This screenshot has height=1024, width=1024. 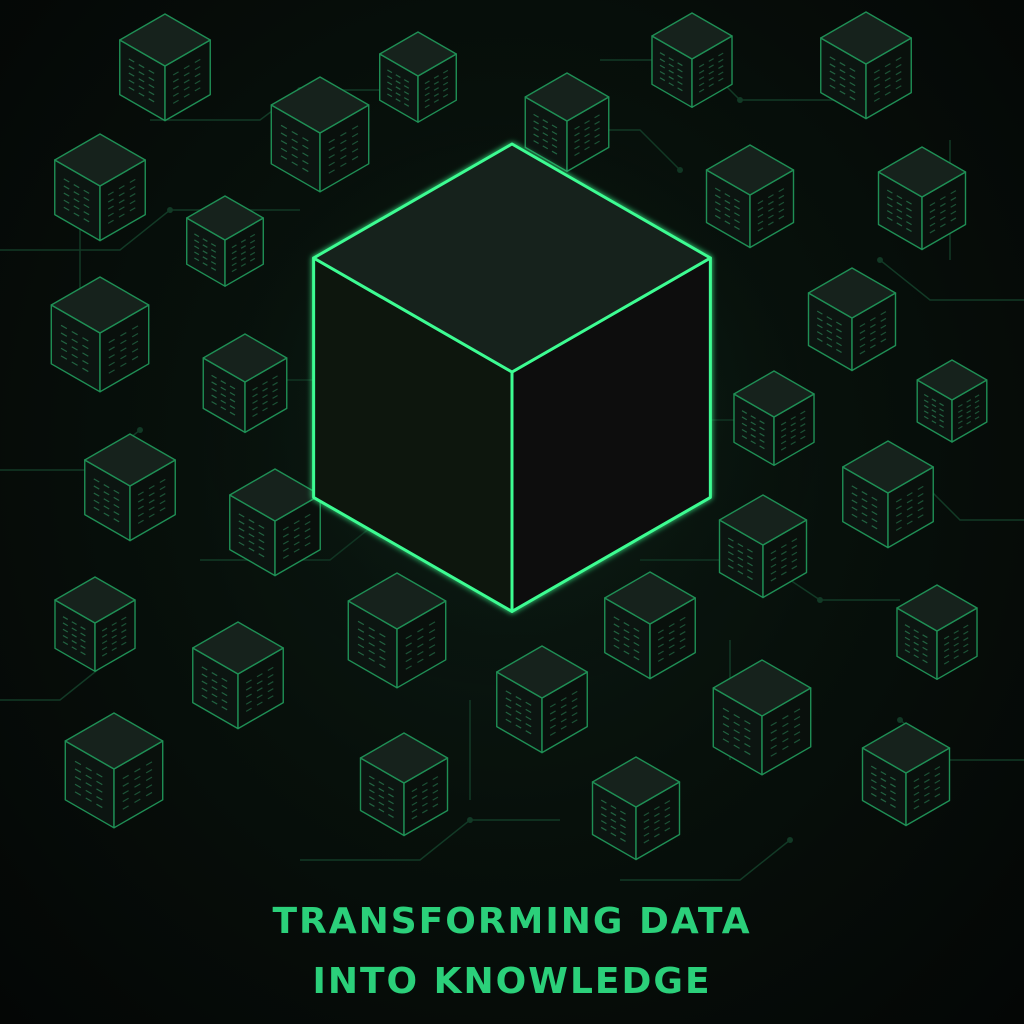 I want to click on headline-line-1: TRANSFORMING DATA, so click(x=512, y=921).